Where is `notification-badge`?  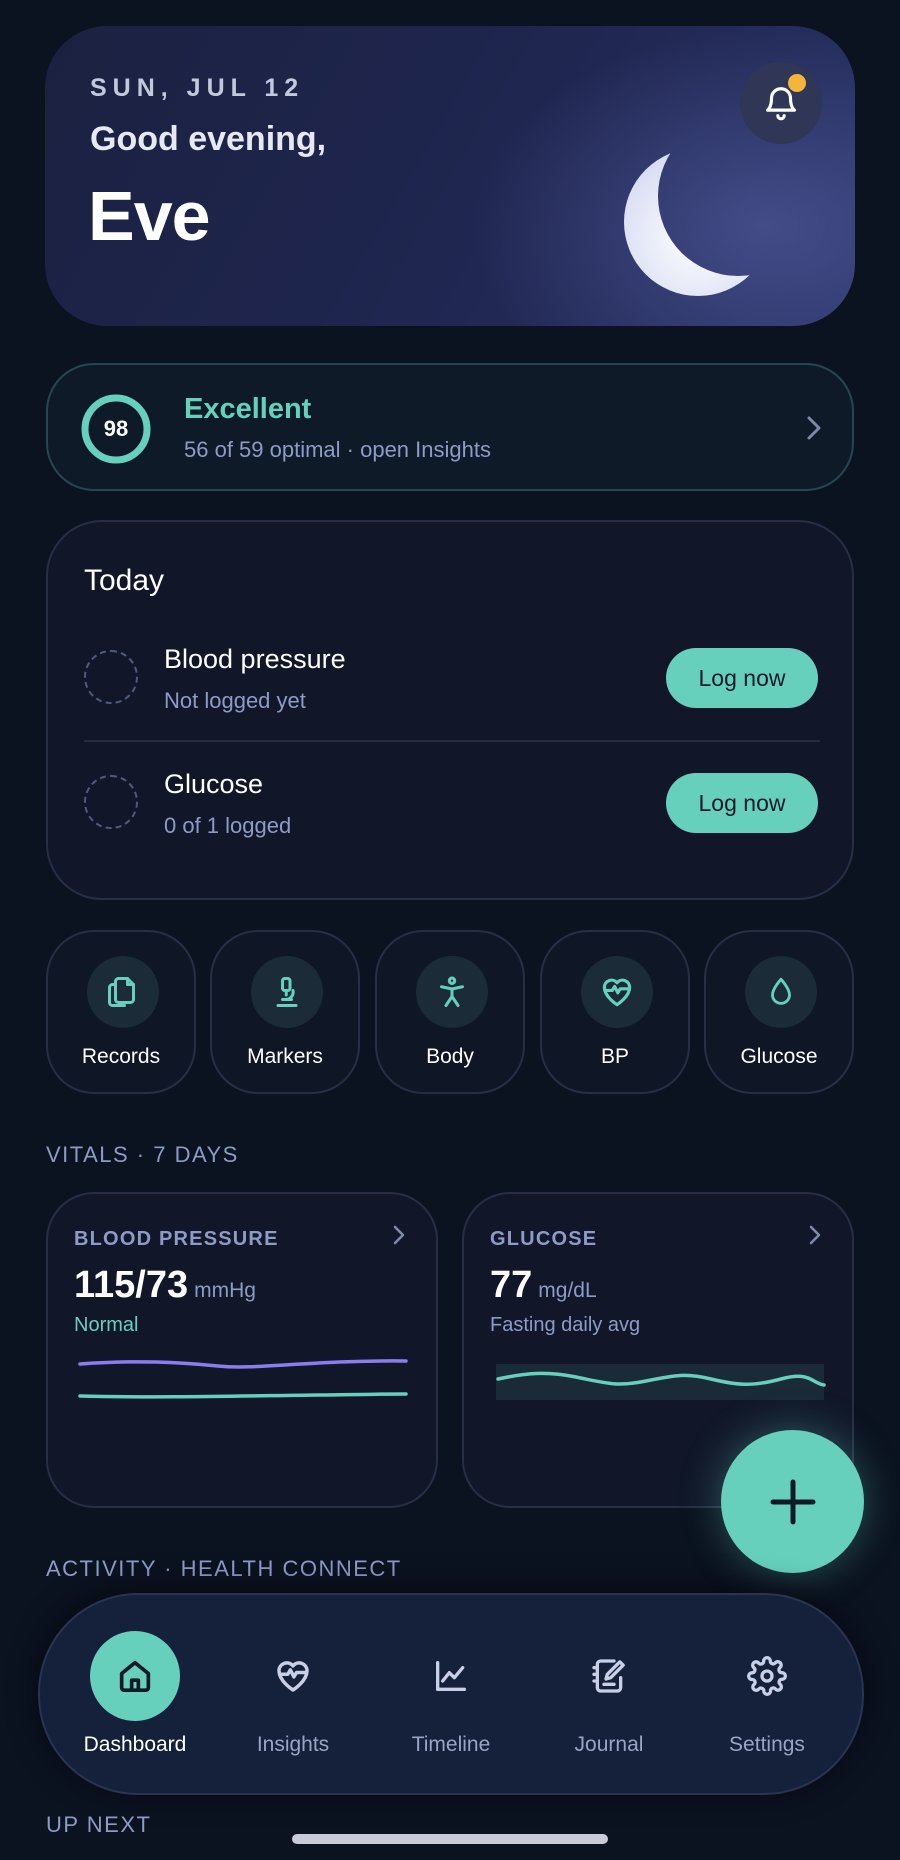 notification-badge is located at coordinates (797, 83).